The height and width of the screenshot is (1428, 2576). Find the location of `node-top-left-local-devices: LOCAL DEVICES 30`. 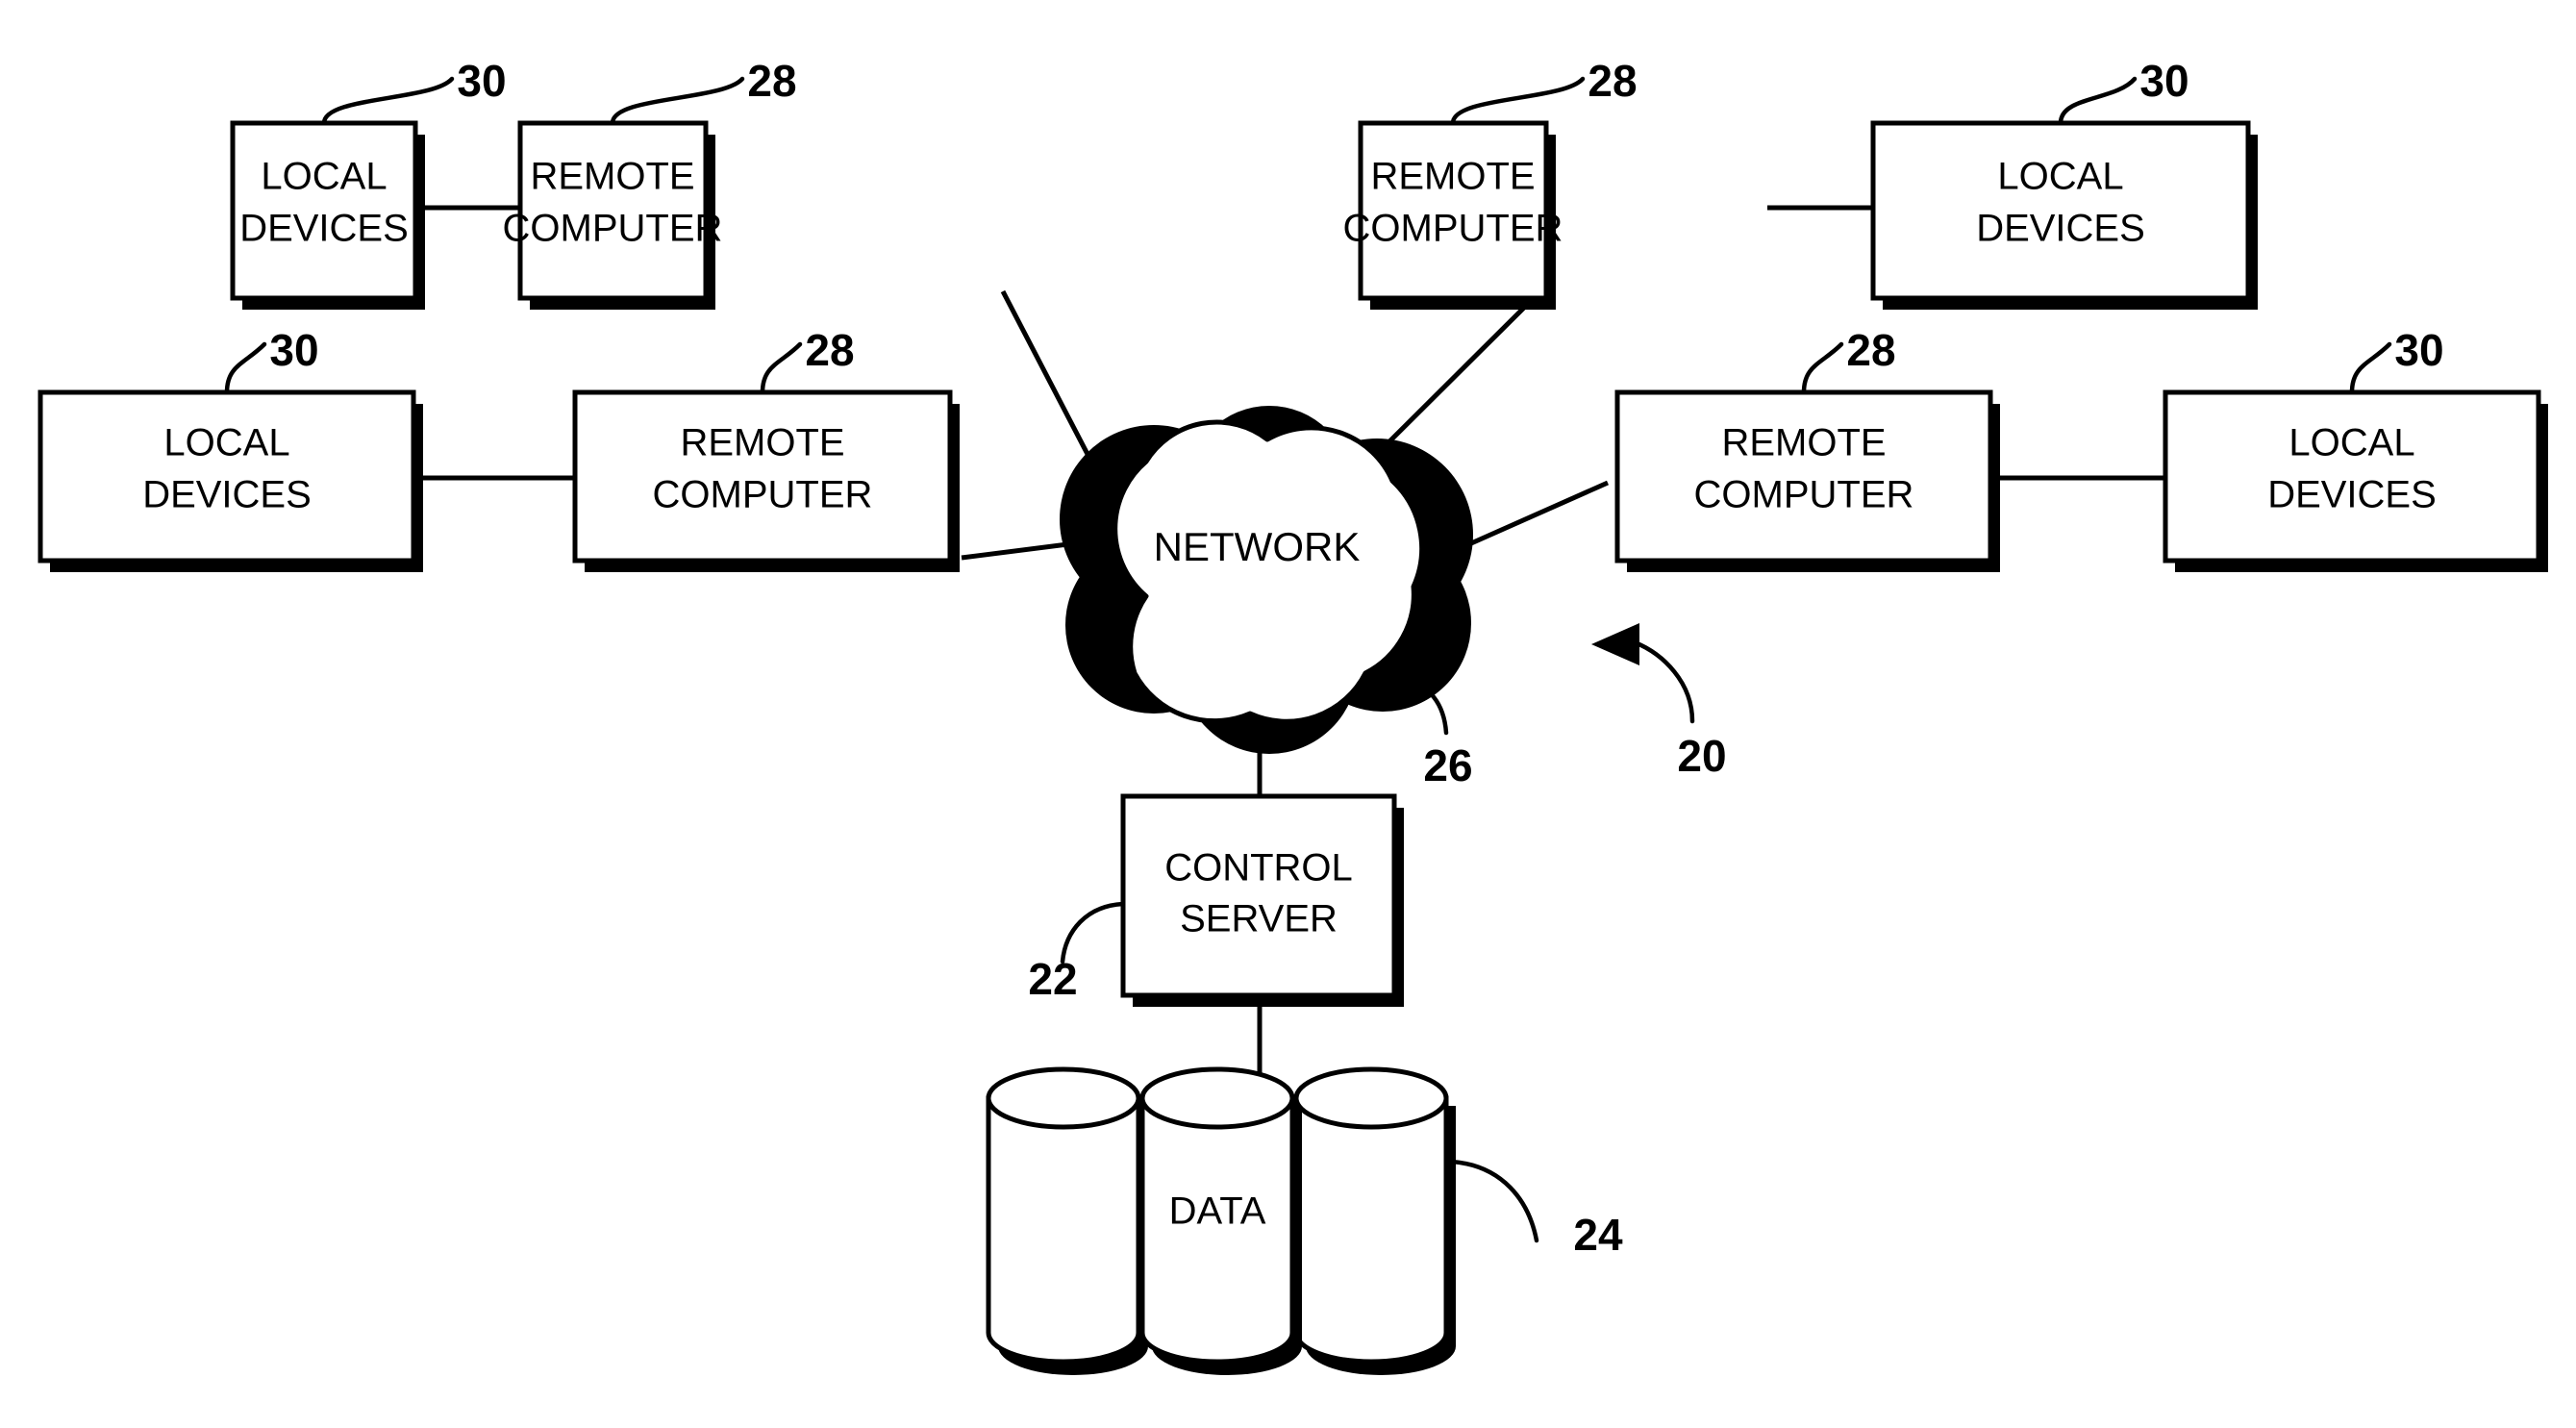

node-top-left-local-devices: LOCAL DEVICES 30 is located at coordinates (368, 183).